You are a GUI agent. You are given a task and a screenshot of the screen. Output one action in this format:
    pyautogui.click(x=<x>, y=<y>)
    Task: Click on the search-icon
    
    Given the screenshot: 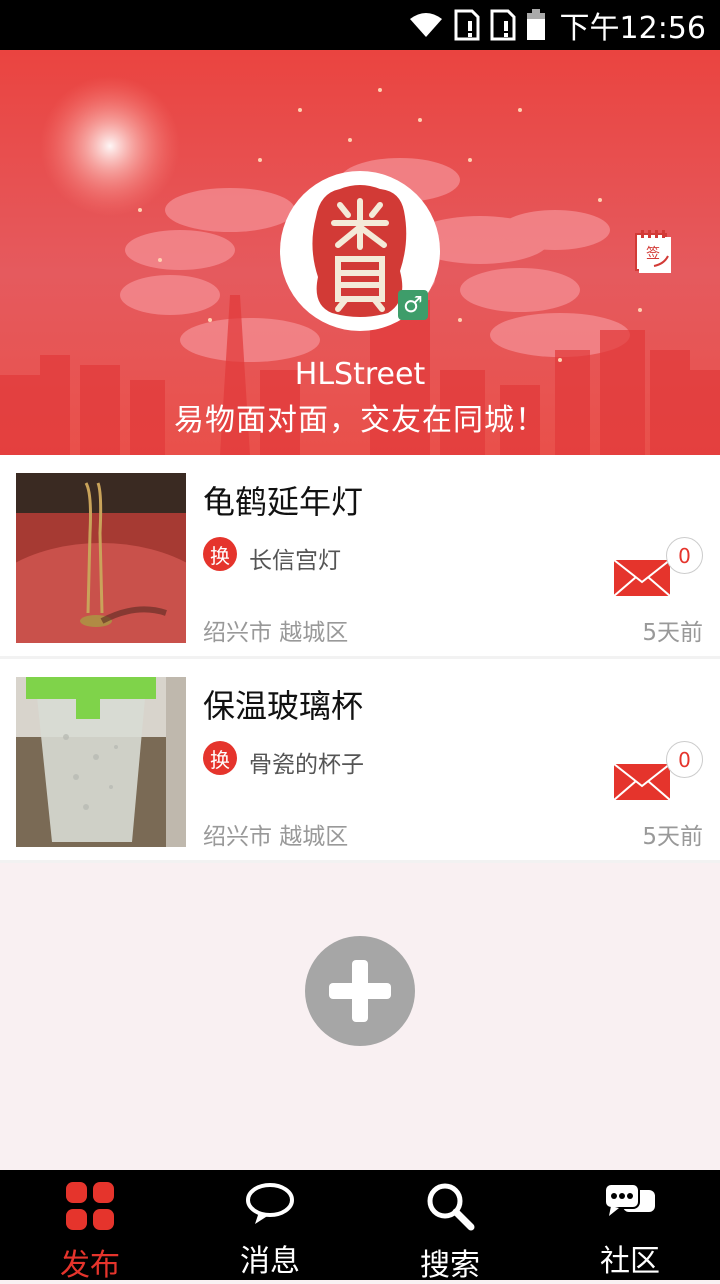 What is the action you would take?
    pyautogui.click(x=451, y=1207)
    